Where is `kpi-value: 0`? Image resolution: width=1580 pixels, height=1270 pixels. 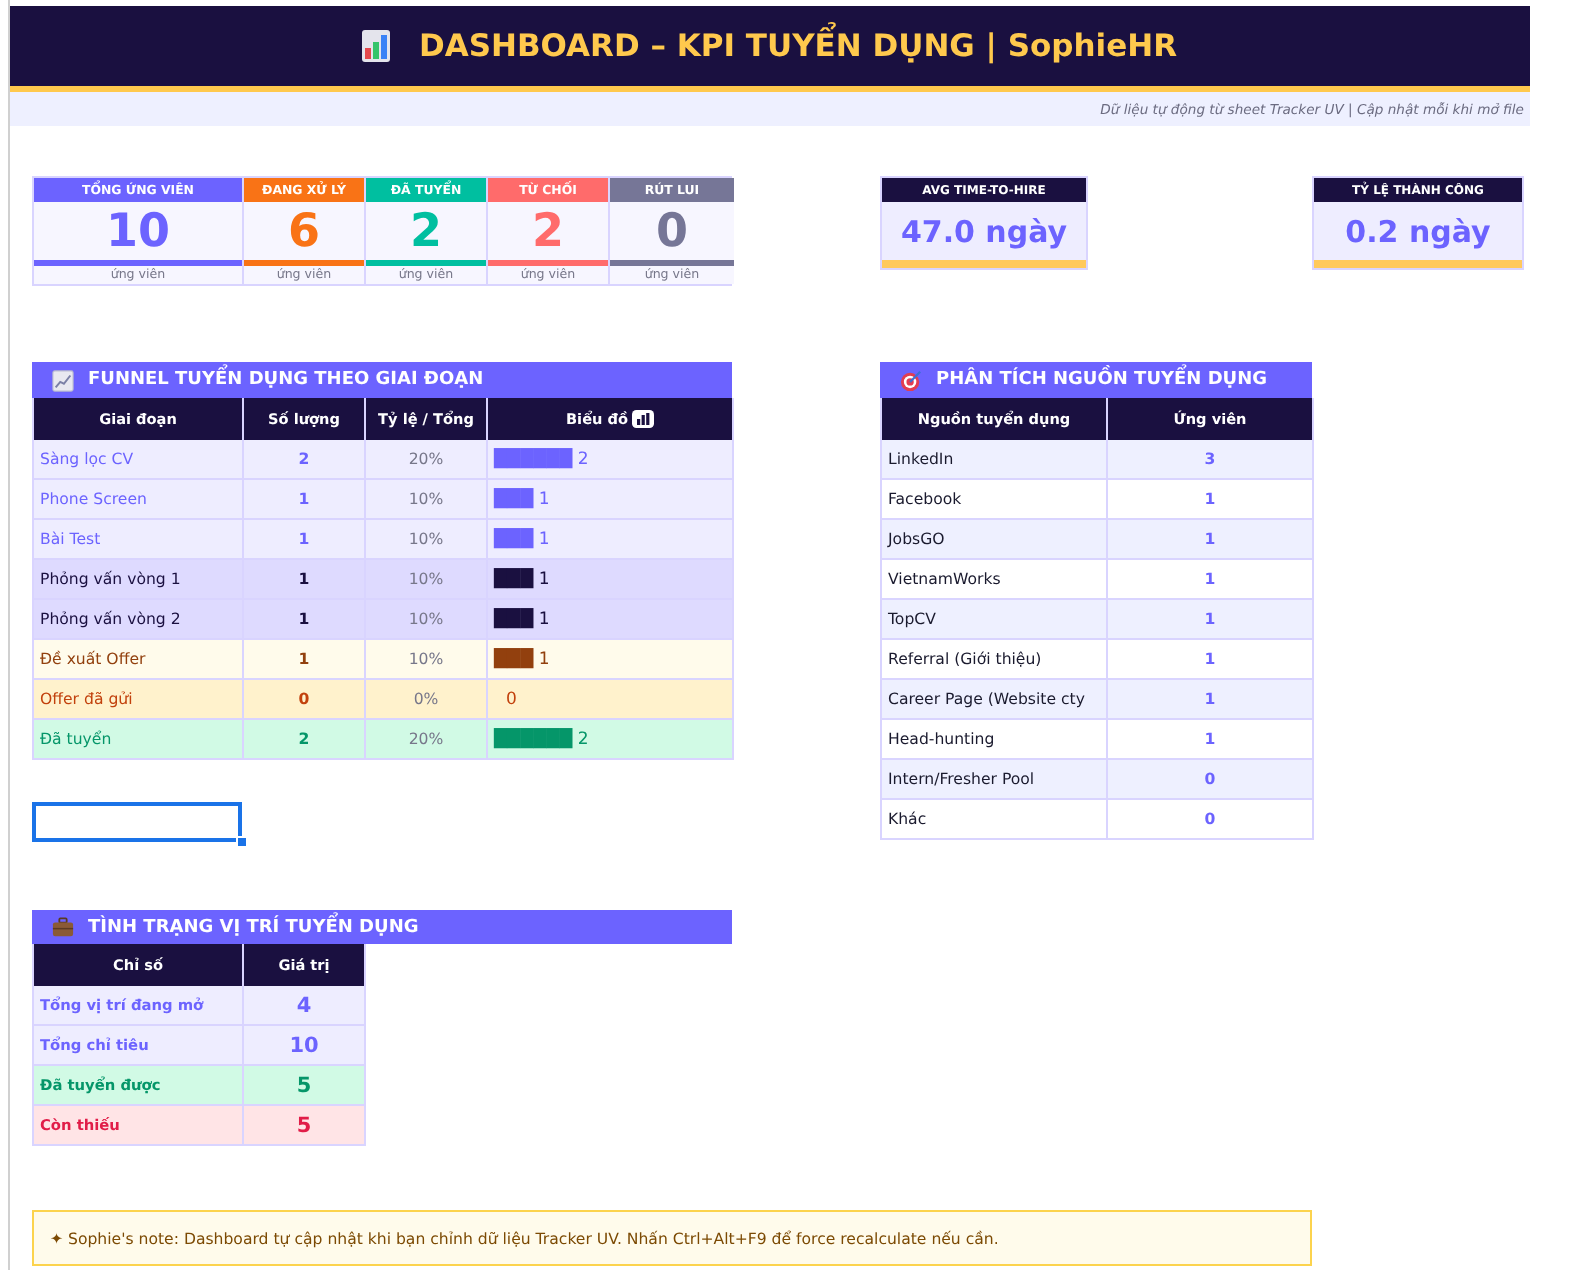 kpi-value: 0 is located at coordinates (672, 231).